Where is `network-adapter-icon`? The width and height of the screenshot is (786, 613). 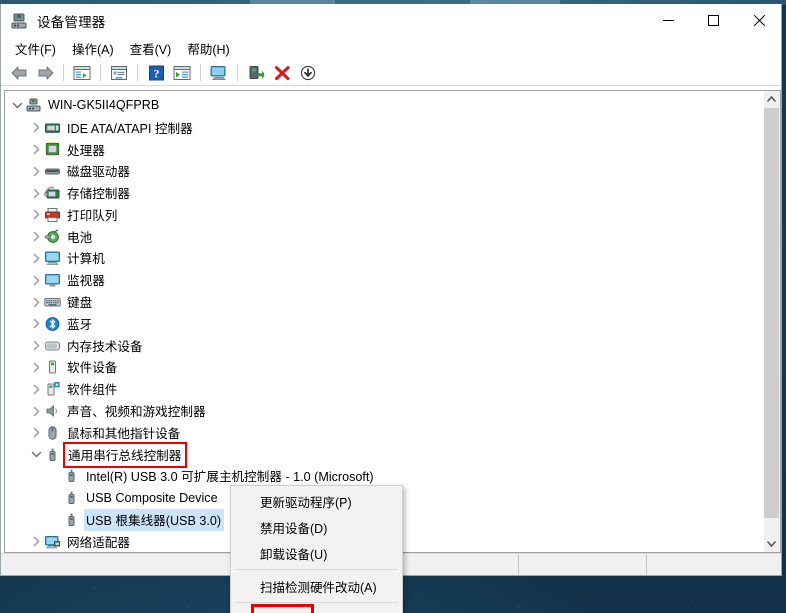 network-adapter-icon is located at coordinates (52, 542).